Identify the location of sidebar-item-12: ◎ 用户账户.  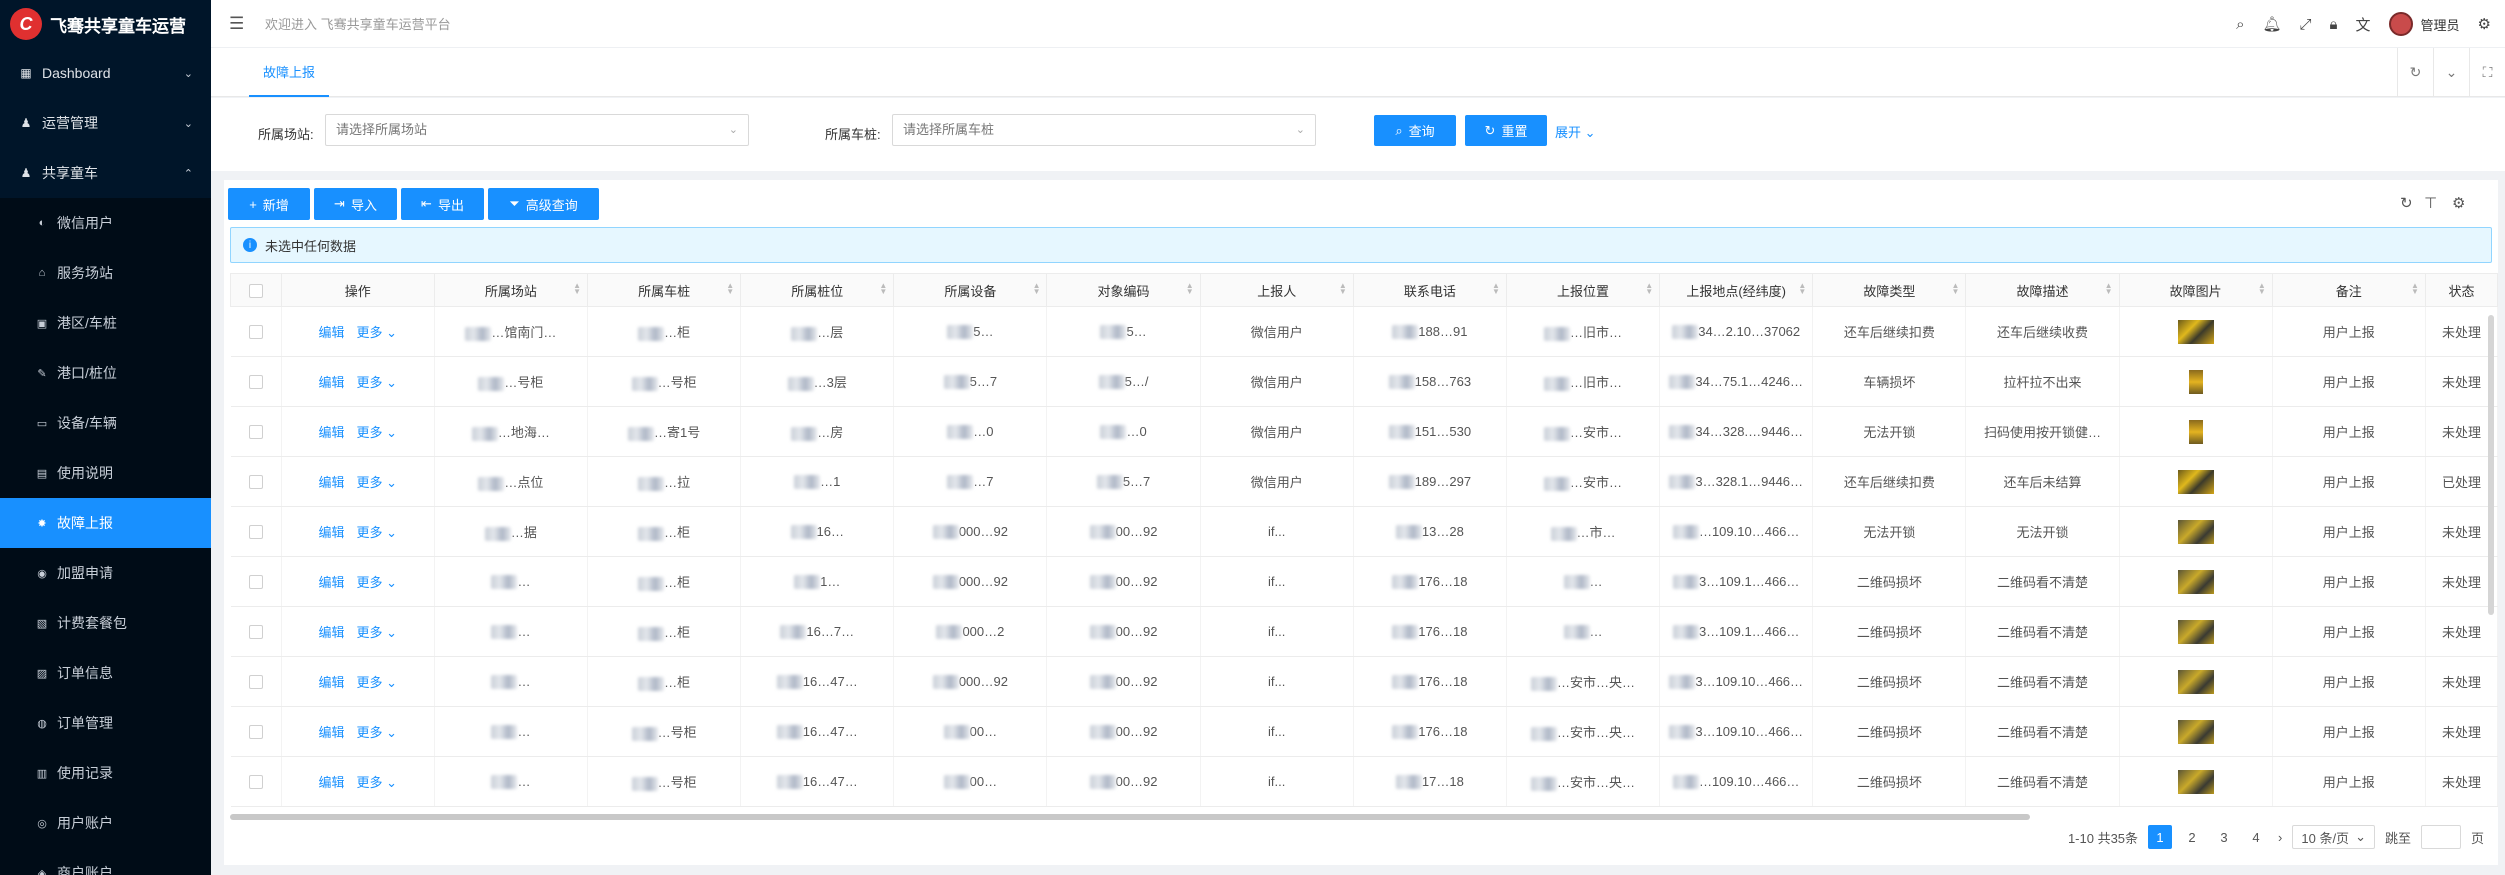
(105, 823).